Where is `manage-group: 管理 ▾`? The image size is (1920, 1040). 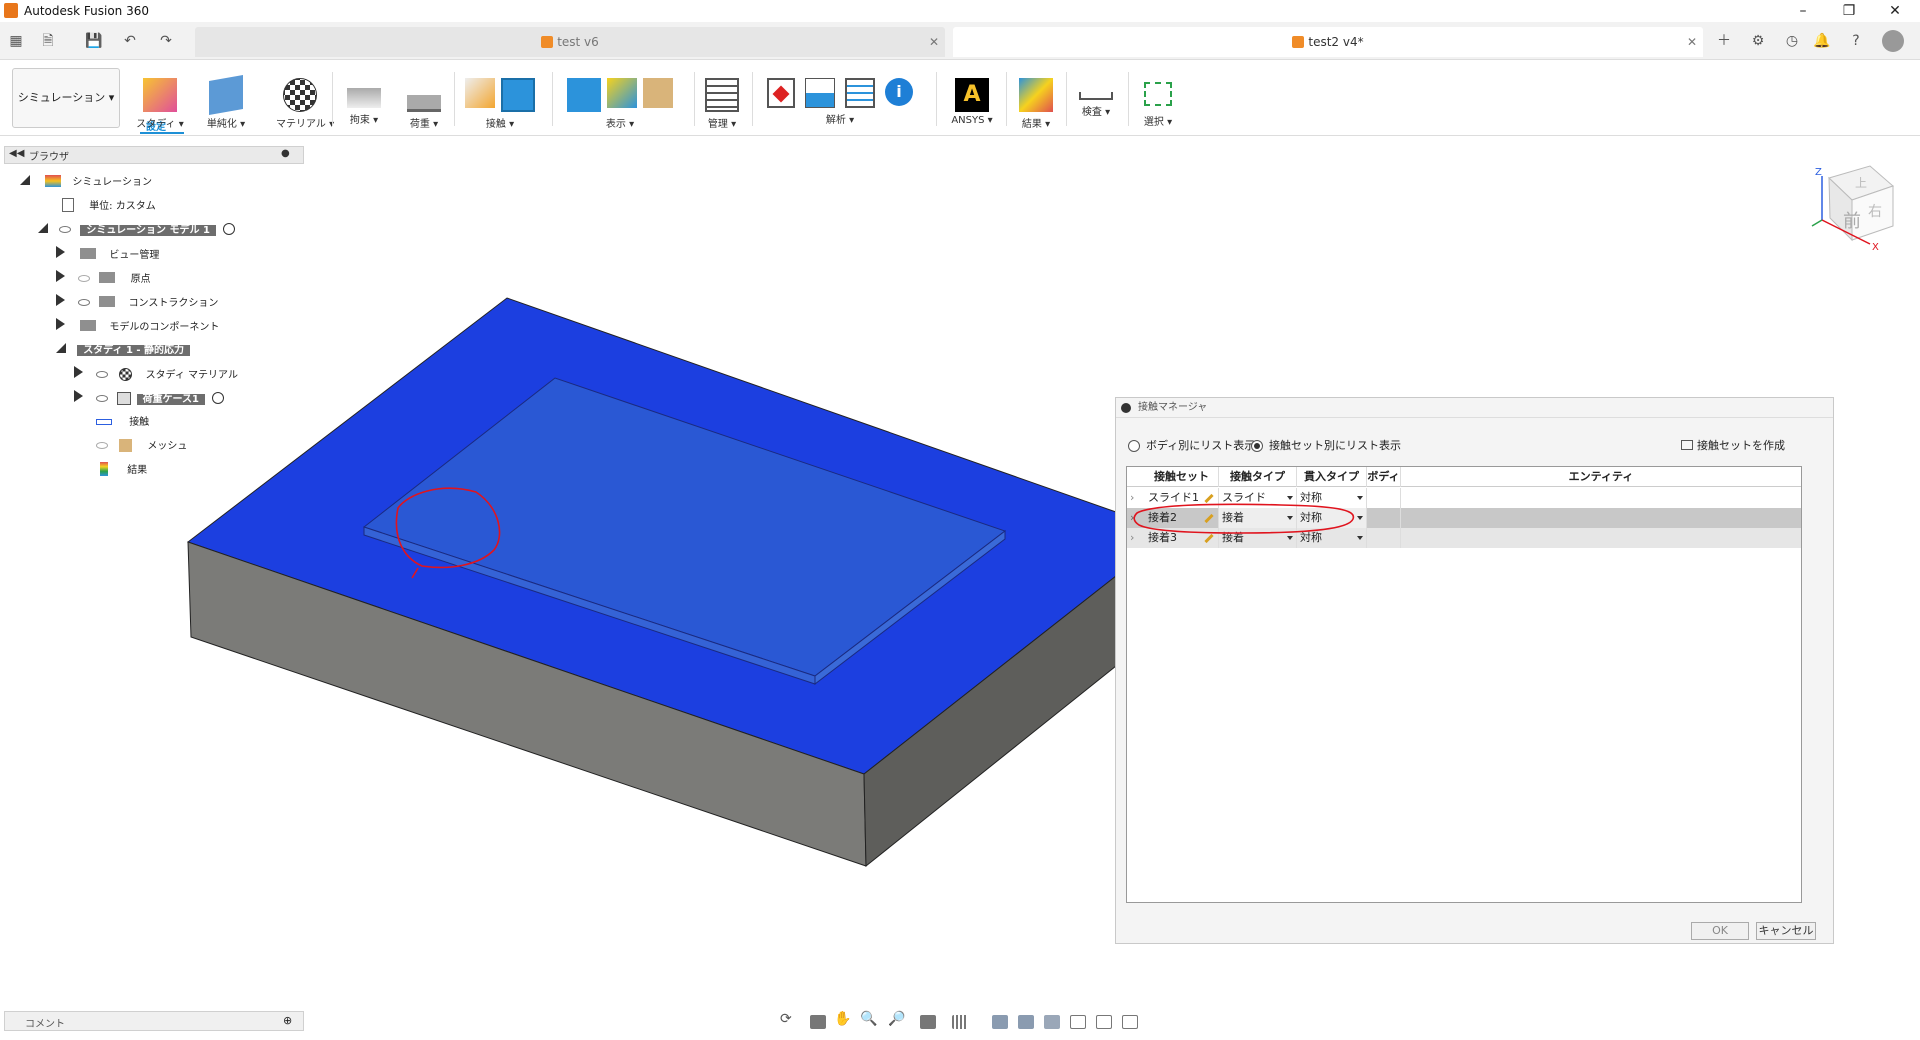 manage-group: 管理 ▾ is located at coordinates (722, 98).